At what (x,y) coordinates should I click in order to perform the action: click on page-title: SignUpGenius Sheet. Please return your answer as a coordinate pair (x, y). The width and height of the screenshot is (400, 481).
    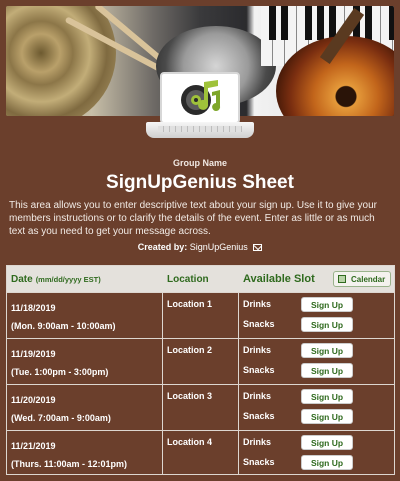
    Looking at the image, I should click on (200, 182).